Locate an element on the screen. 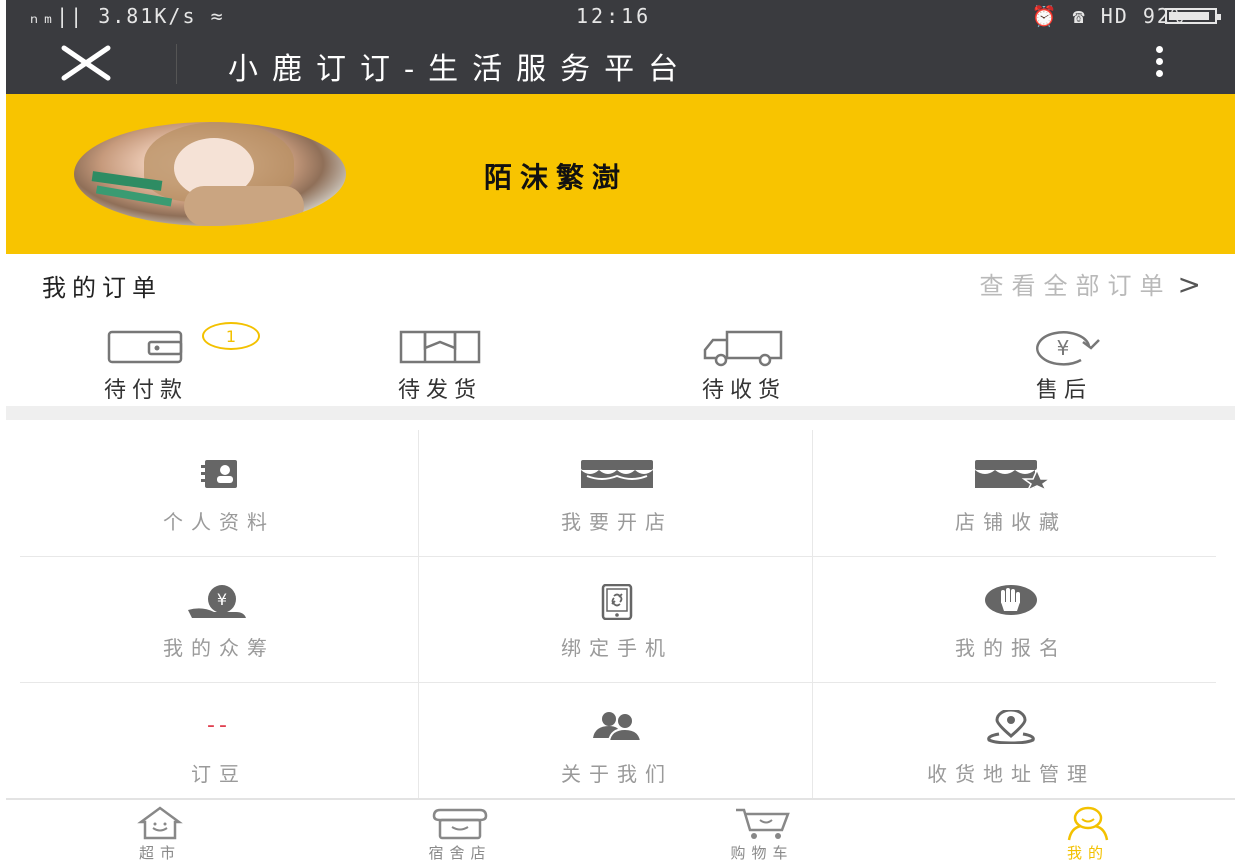 The width and height of the screenshot is (1241, 864). shop-icon is located at coordinates (617, 474).